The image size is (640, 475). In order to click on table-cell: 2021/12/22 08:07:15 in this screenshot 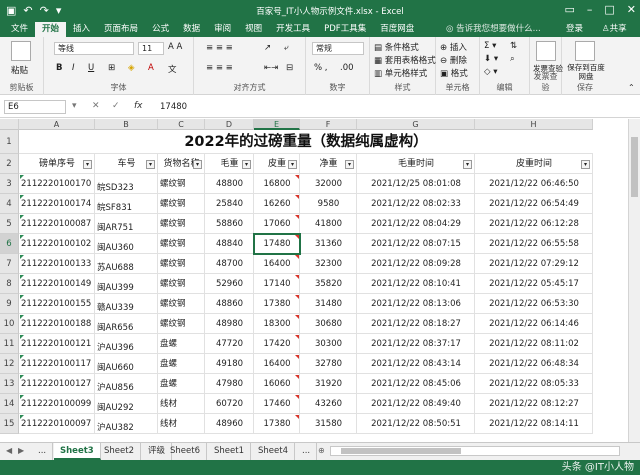, I will do `click(416, 244)`.